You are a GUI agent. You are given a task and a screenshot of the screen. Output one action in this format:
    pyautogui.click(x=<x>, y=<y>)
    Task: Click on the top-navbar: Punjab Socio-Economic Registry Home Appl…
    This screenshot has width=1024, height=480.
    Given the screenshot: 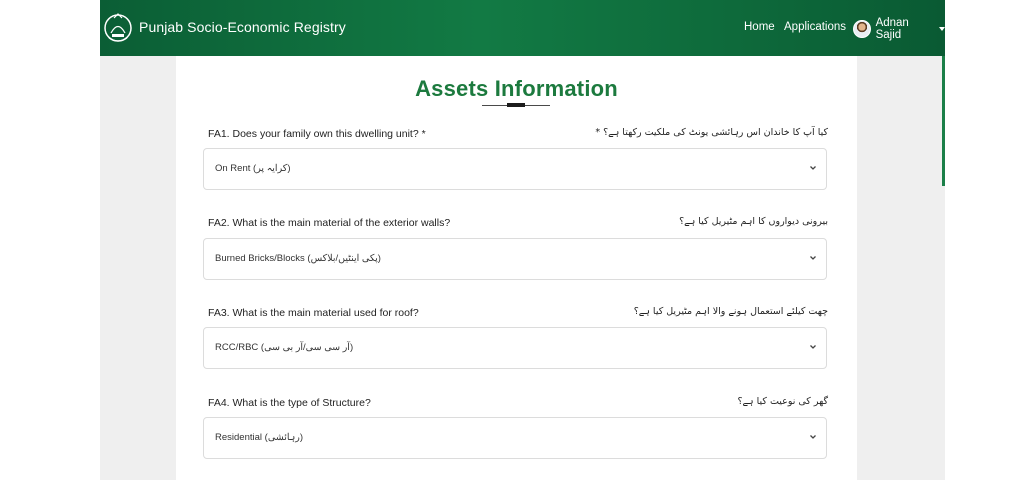 What is the action you would take?
    pyautogui.click(x=522, y=28)
    